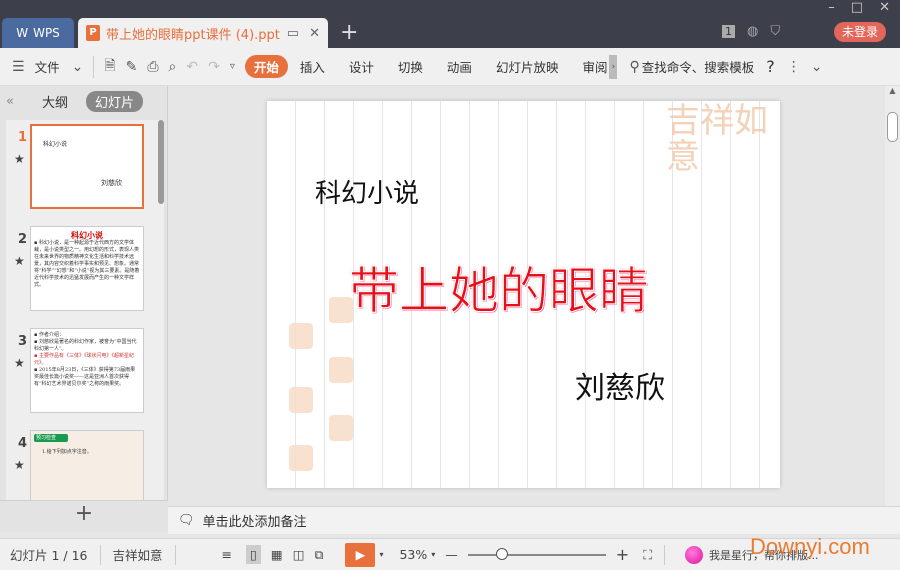  I want to click on hamburger-icon: ☰, so click(18, 67).